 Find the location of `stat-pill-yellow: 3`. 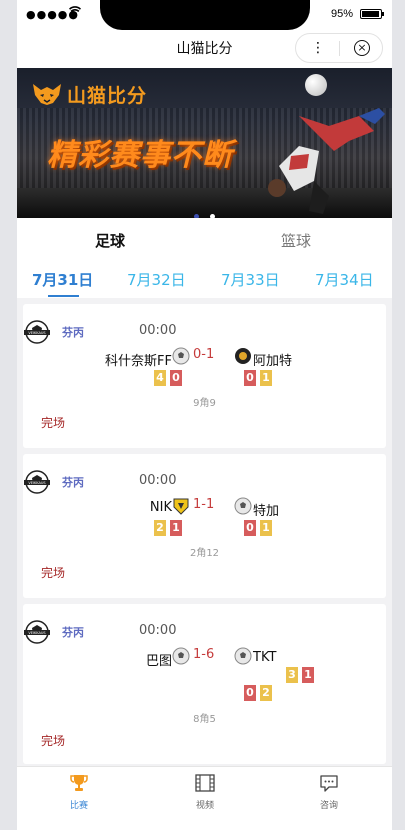

stat-pill-yellow: 3 is located at coordinates (292, 675).